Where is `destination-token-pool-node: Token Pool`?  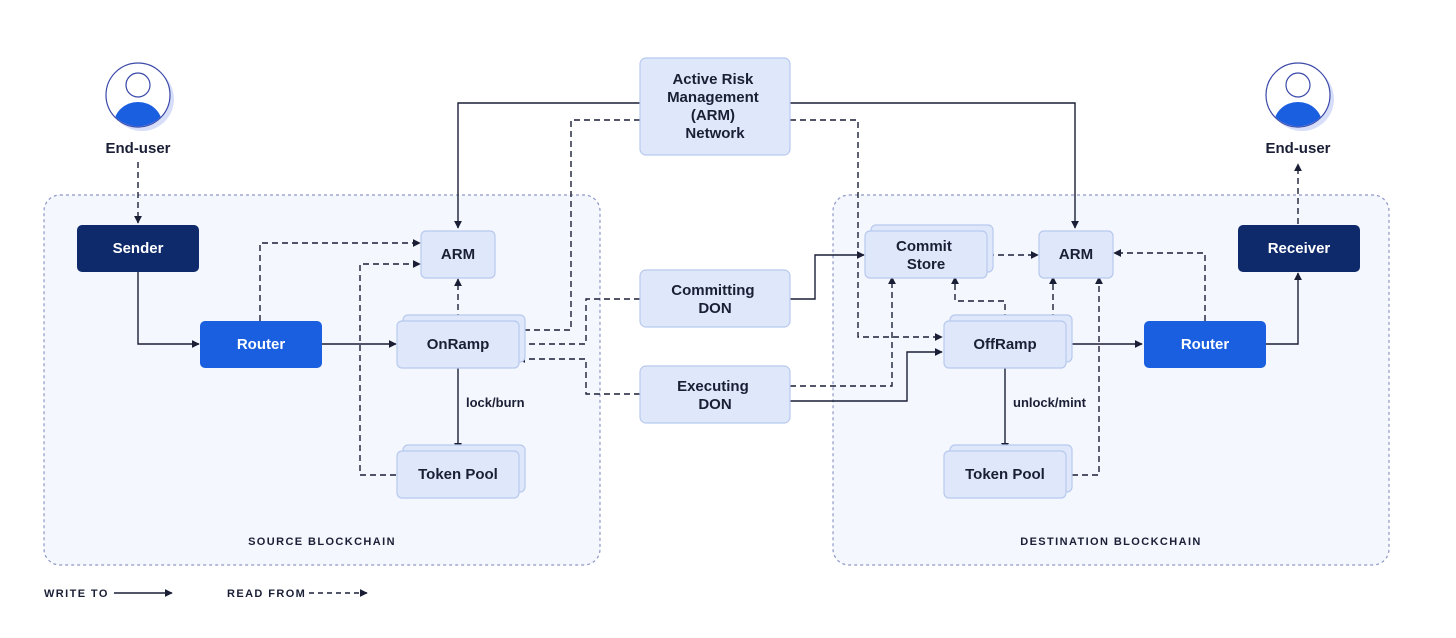 destination-token-pool-node: Token Pool is located at coordinates (1008, 471).